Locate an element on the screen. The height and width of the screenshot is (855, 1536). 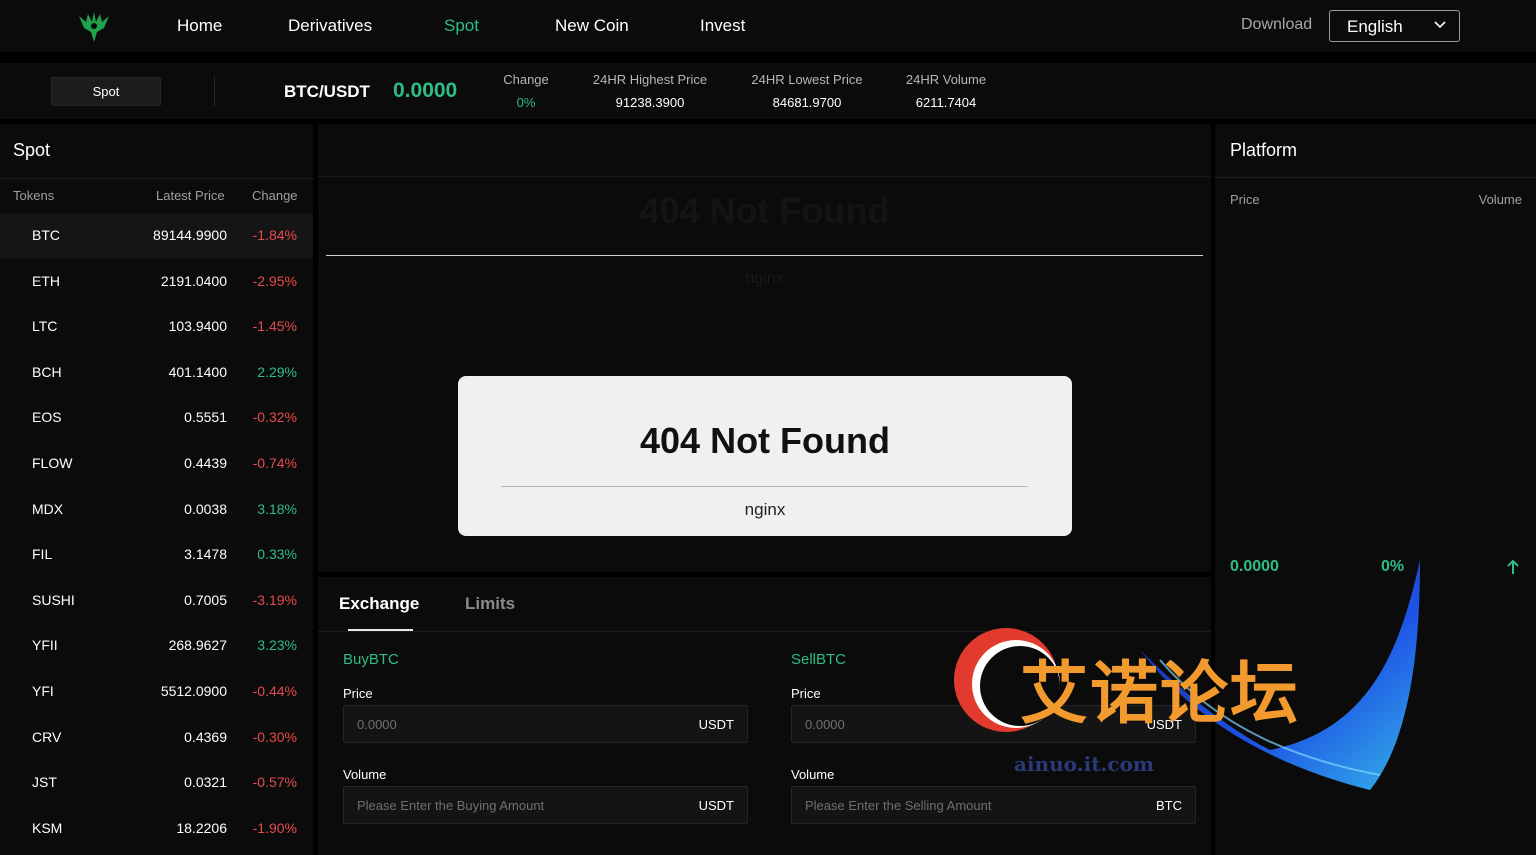
ghost-error-title: 404 Not Found is located at coordinates (764, 210).